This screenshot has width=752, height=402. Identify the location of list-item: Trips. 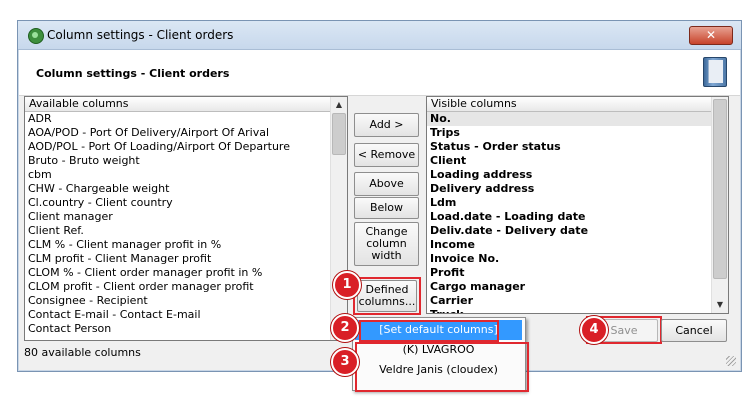
(569, 133).